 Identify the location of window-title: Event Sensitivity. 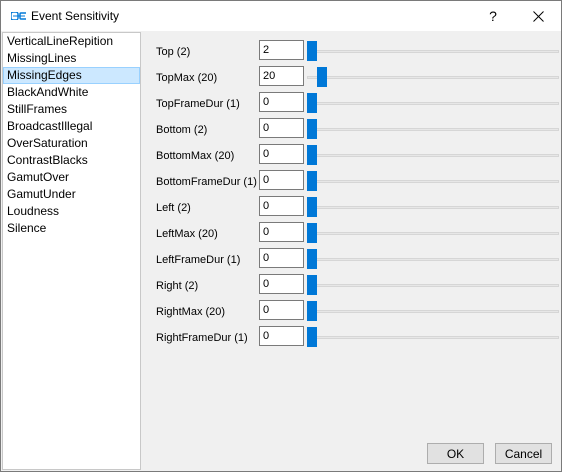
(75, 16).